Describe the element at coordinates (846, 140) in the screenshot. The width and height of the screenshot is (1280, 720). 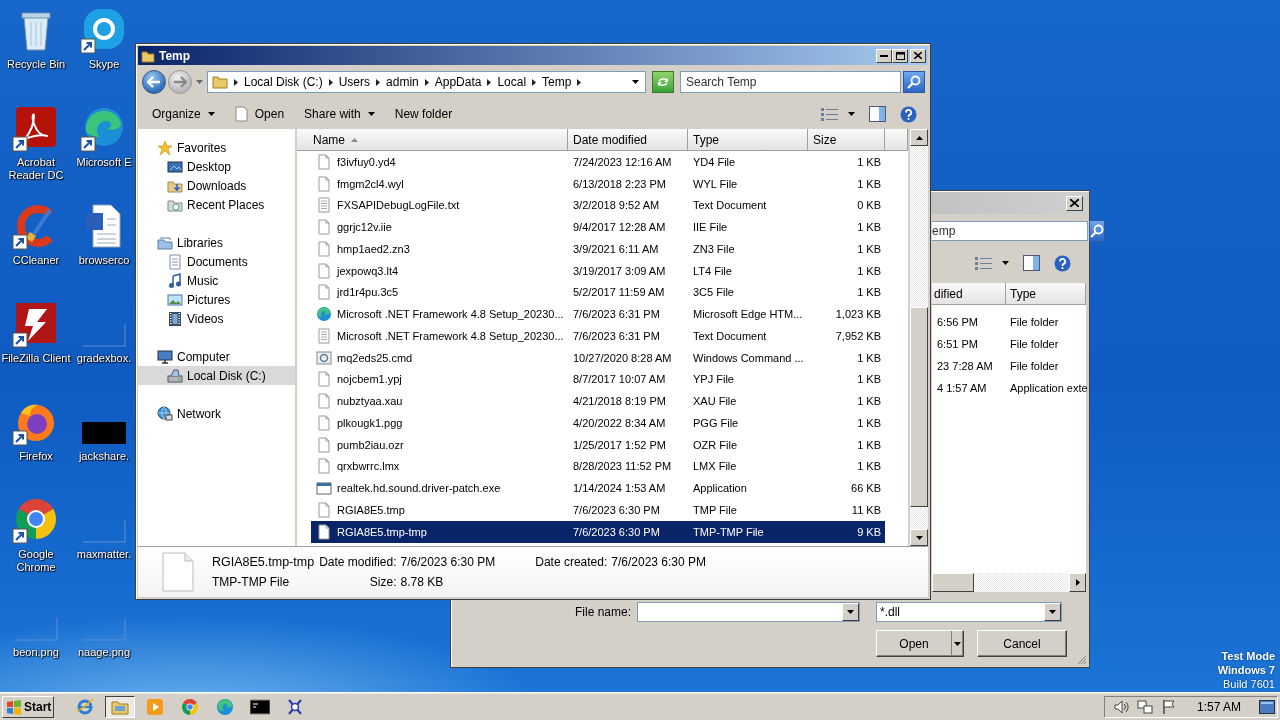
I see `column-header: Size` at that location.